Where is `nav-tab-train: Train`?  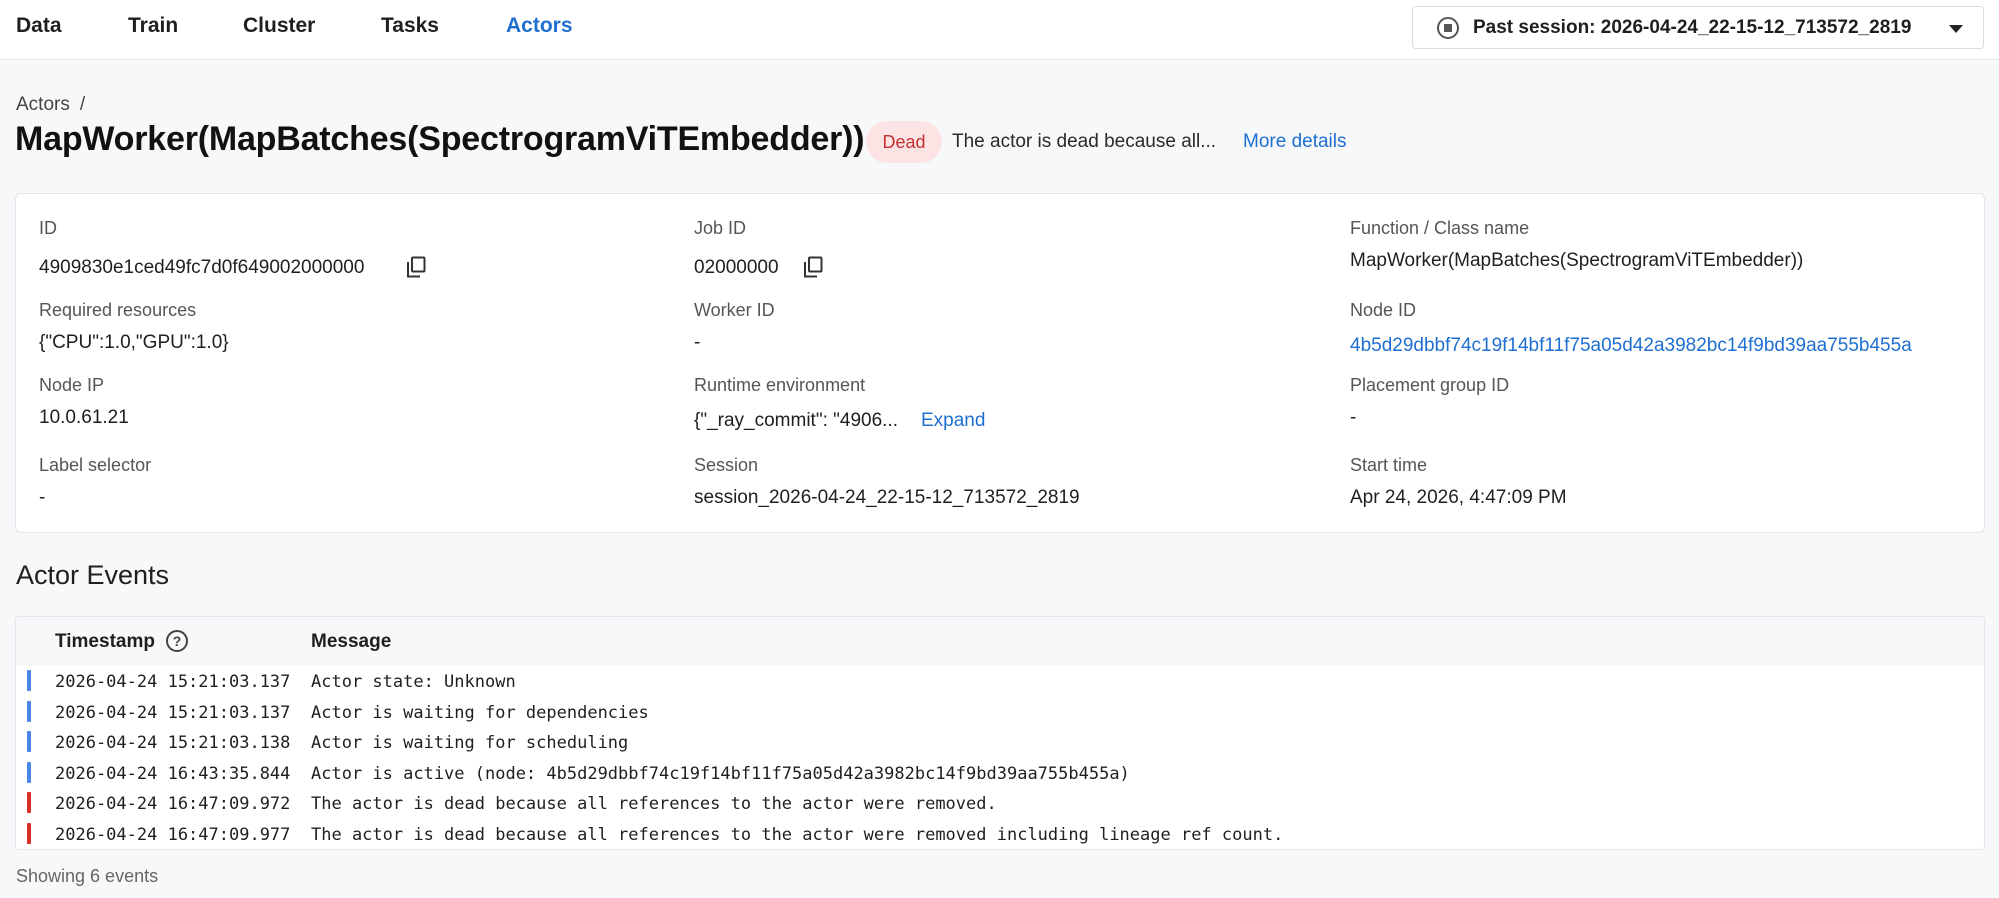
nav-tab-train: Train is located at coordinates (153, 26).